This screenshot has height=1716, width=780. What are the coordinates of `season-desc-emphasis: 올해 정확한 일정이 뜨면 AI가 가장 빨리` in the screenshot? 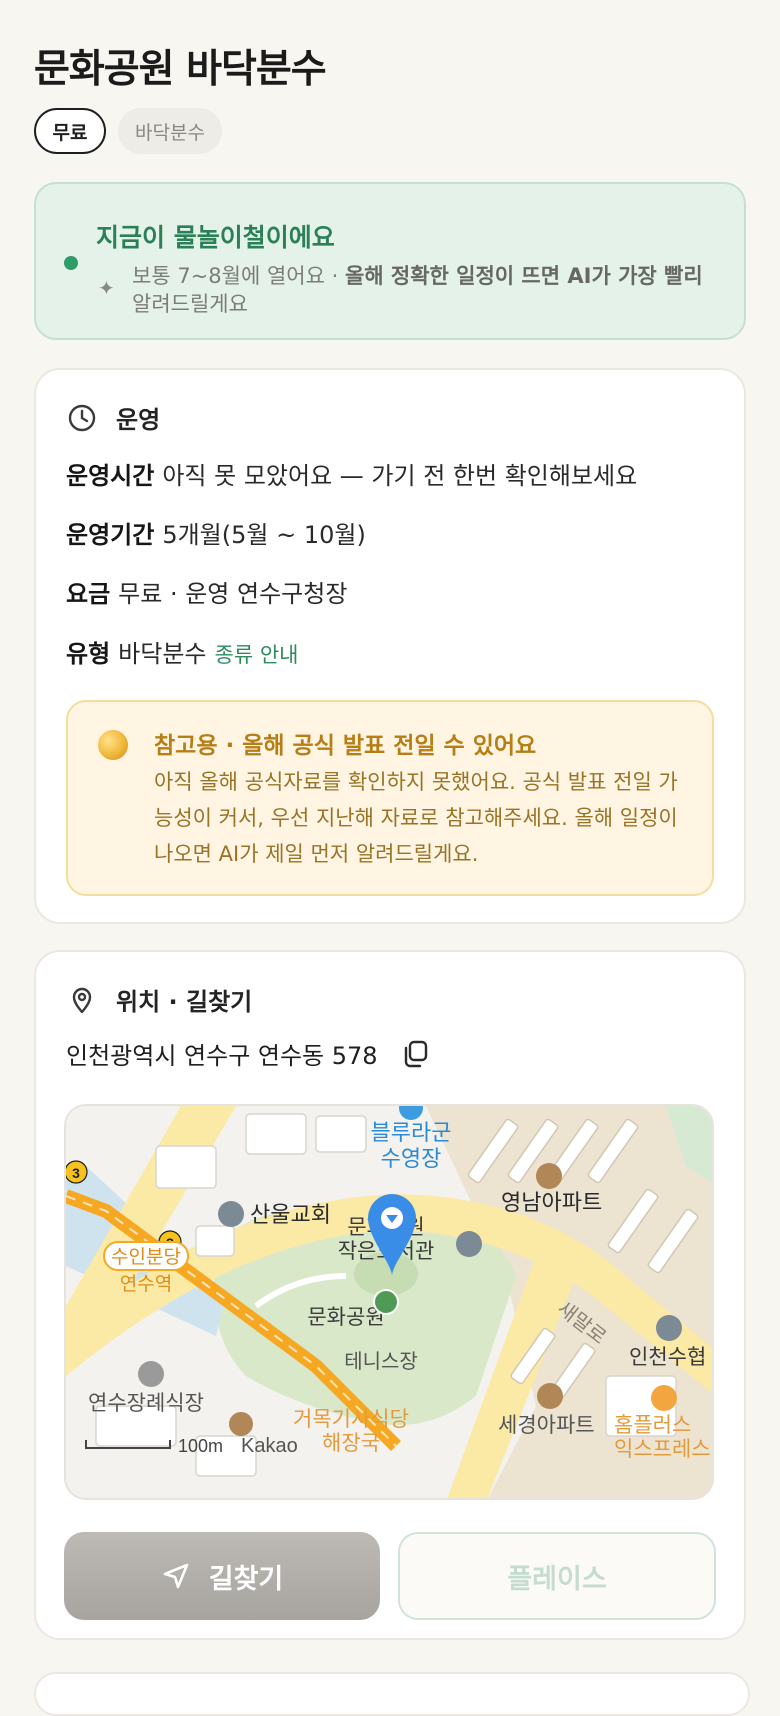 It's located at (523, 276).